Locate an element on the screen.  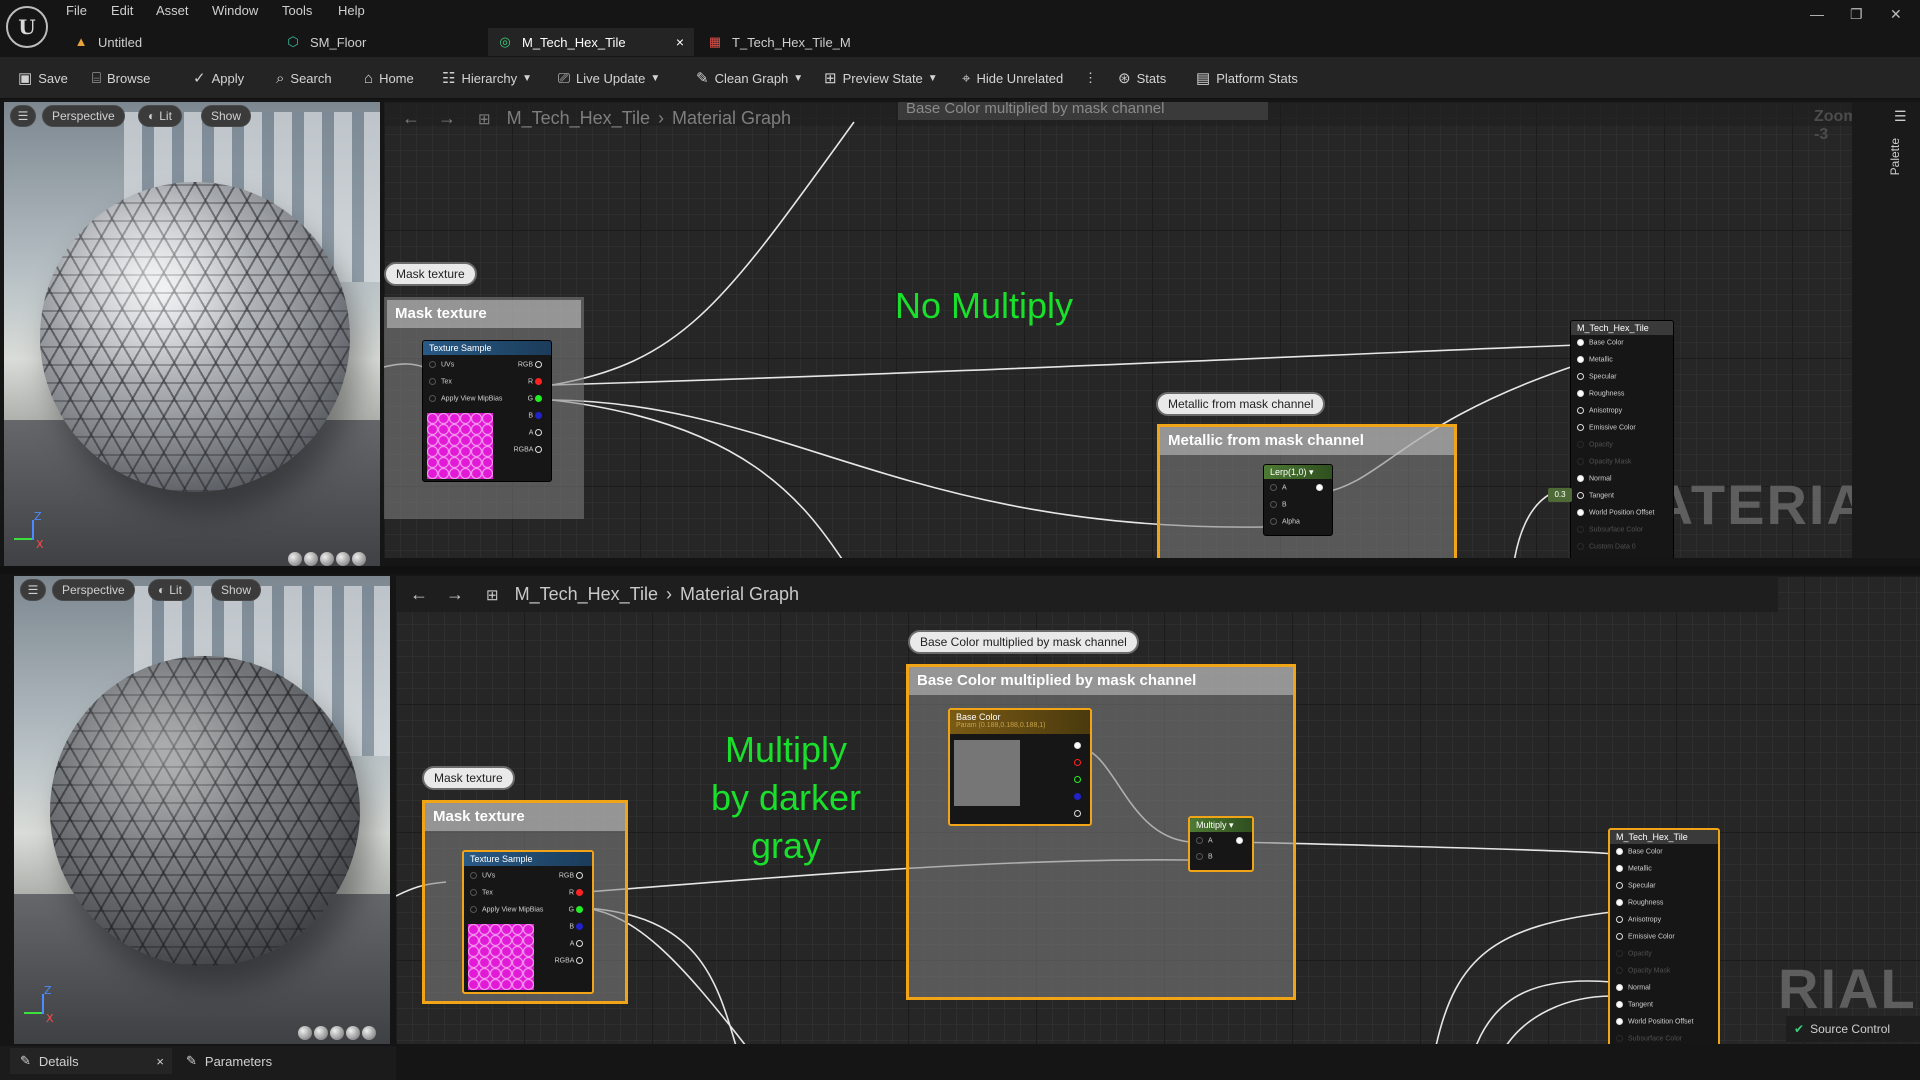
menu-window: Window is located at coordinates (235, 10).